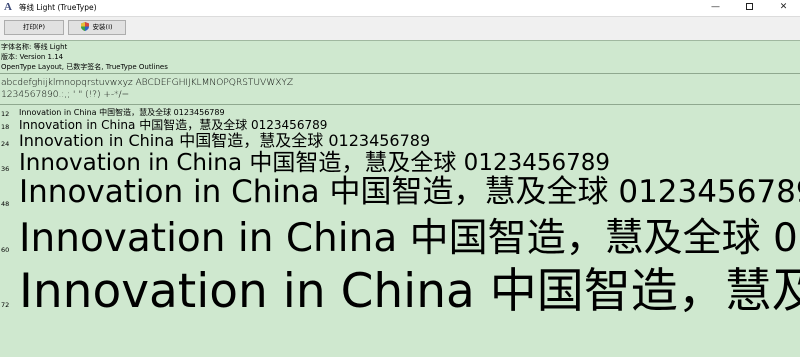 This screenshot has height=357, width=800. Describe the element at coordinates (400, 104) in the screenshot. I see `charset-divider` at that location.